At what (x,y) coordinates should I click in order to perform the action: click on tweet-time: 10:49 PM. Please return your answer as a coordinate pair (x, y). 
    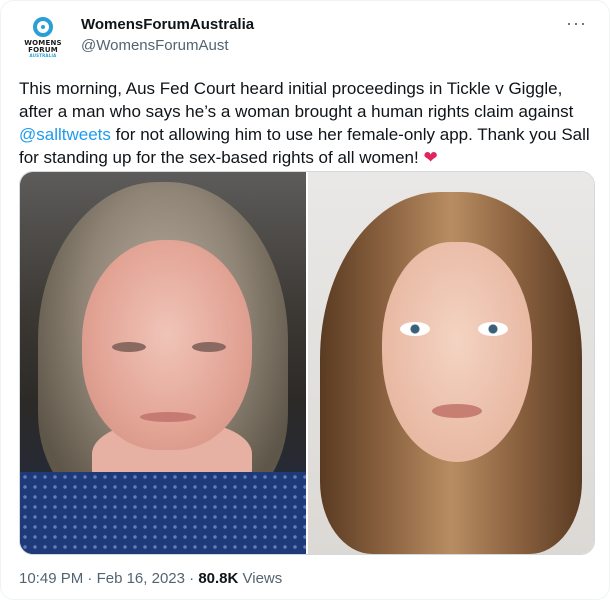
    Looking at the image, I should click on (51, 578).